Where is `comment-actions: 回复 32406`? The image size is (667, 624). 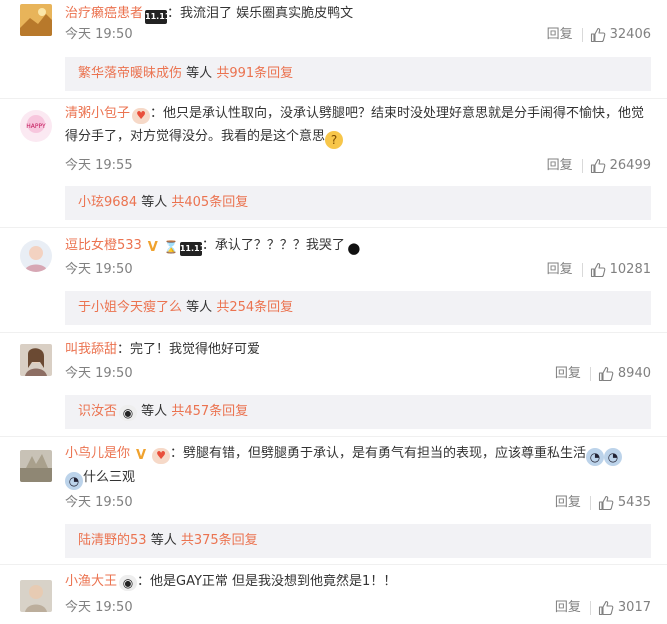
comment-actions: 回复 32406 is located at coordinates (599, 35).